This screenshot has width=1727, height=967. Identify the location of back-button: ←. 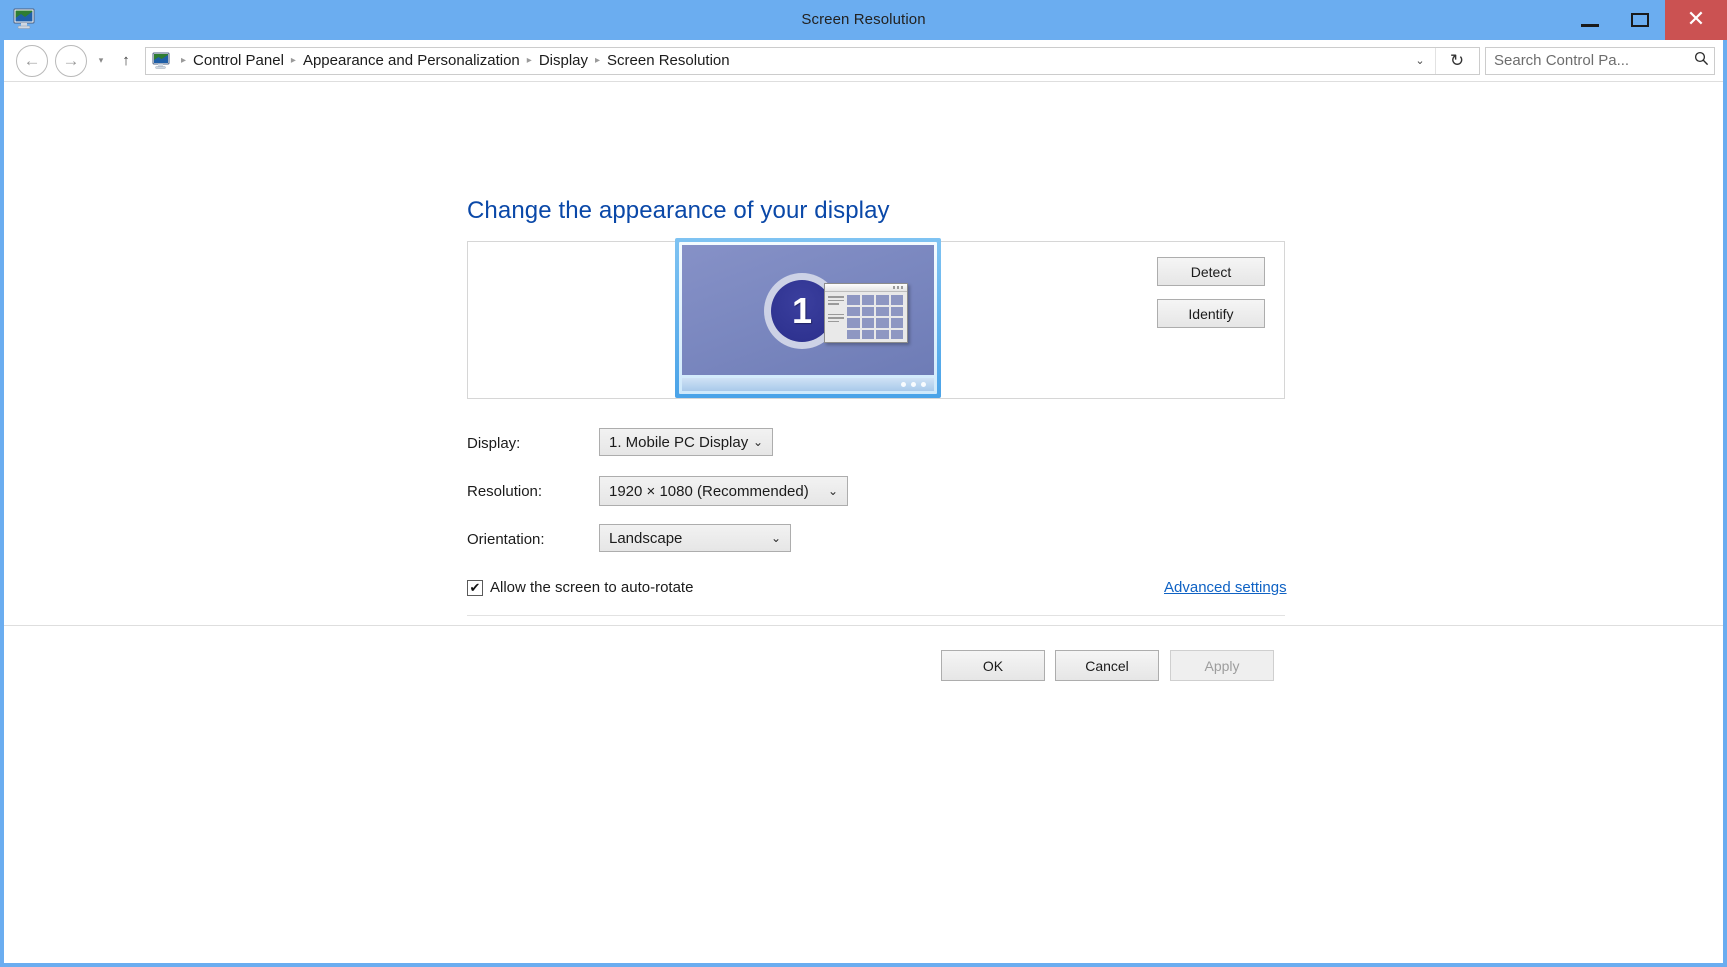
(32, 60).